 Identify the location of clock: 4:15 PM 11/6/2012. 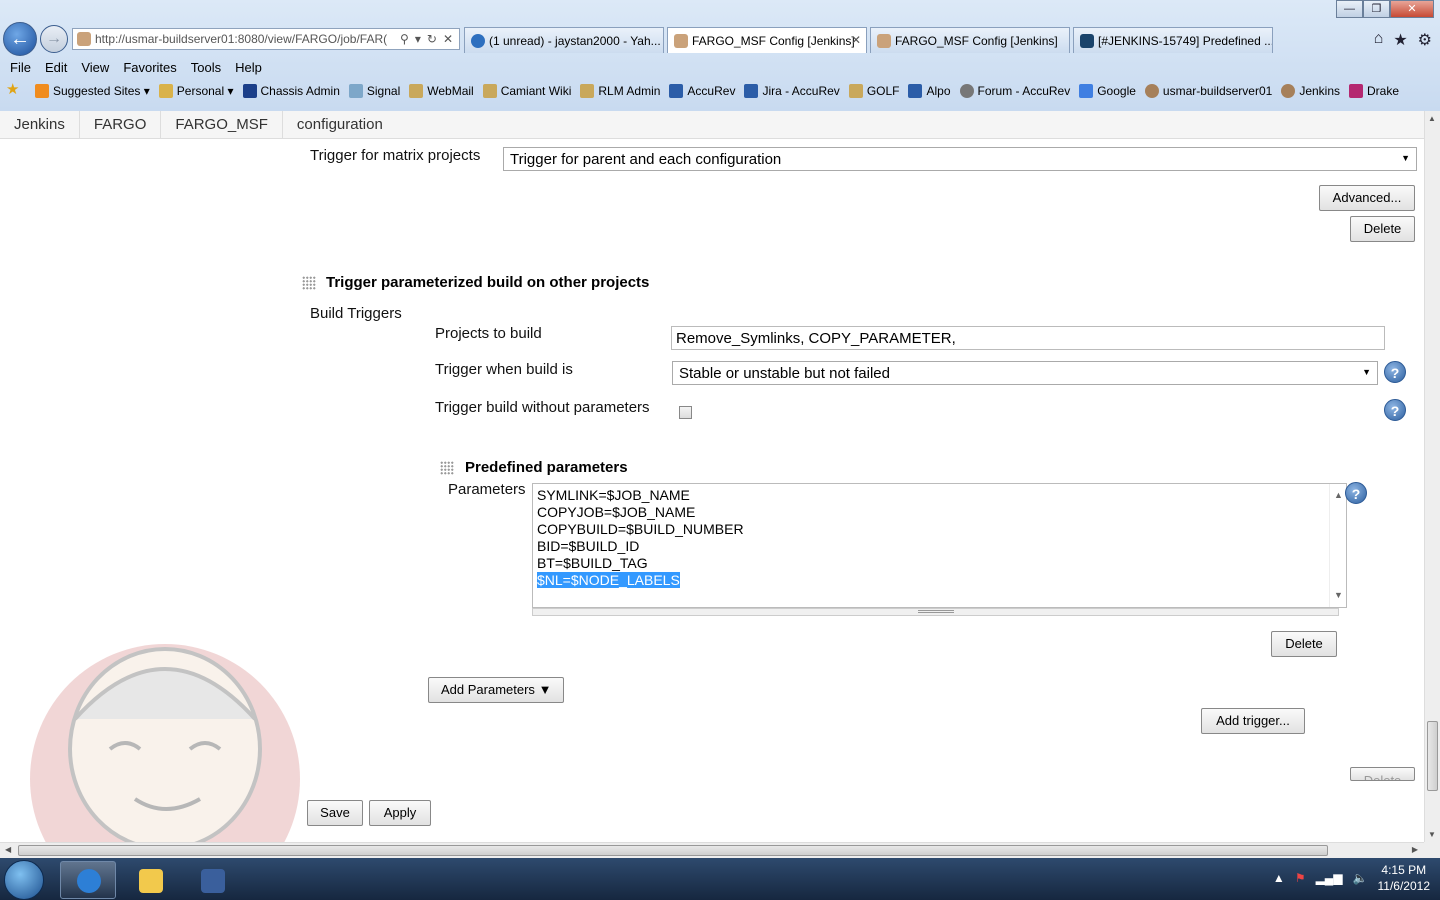
(1404, 878).